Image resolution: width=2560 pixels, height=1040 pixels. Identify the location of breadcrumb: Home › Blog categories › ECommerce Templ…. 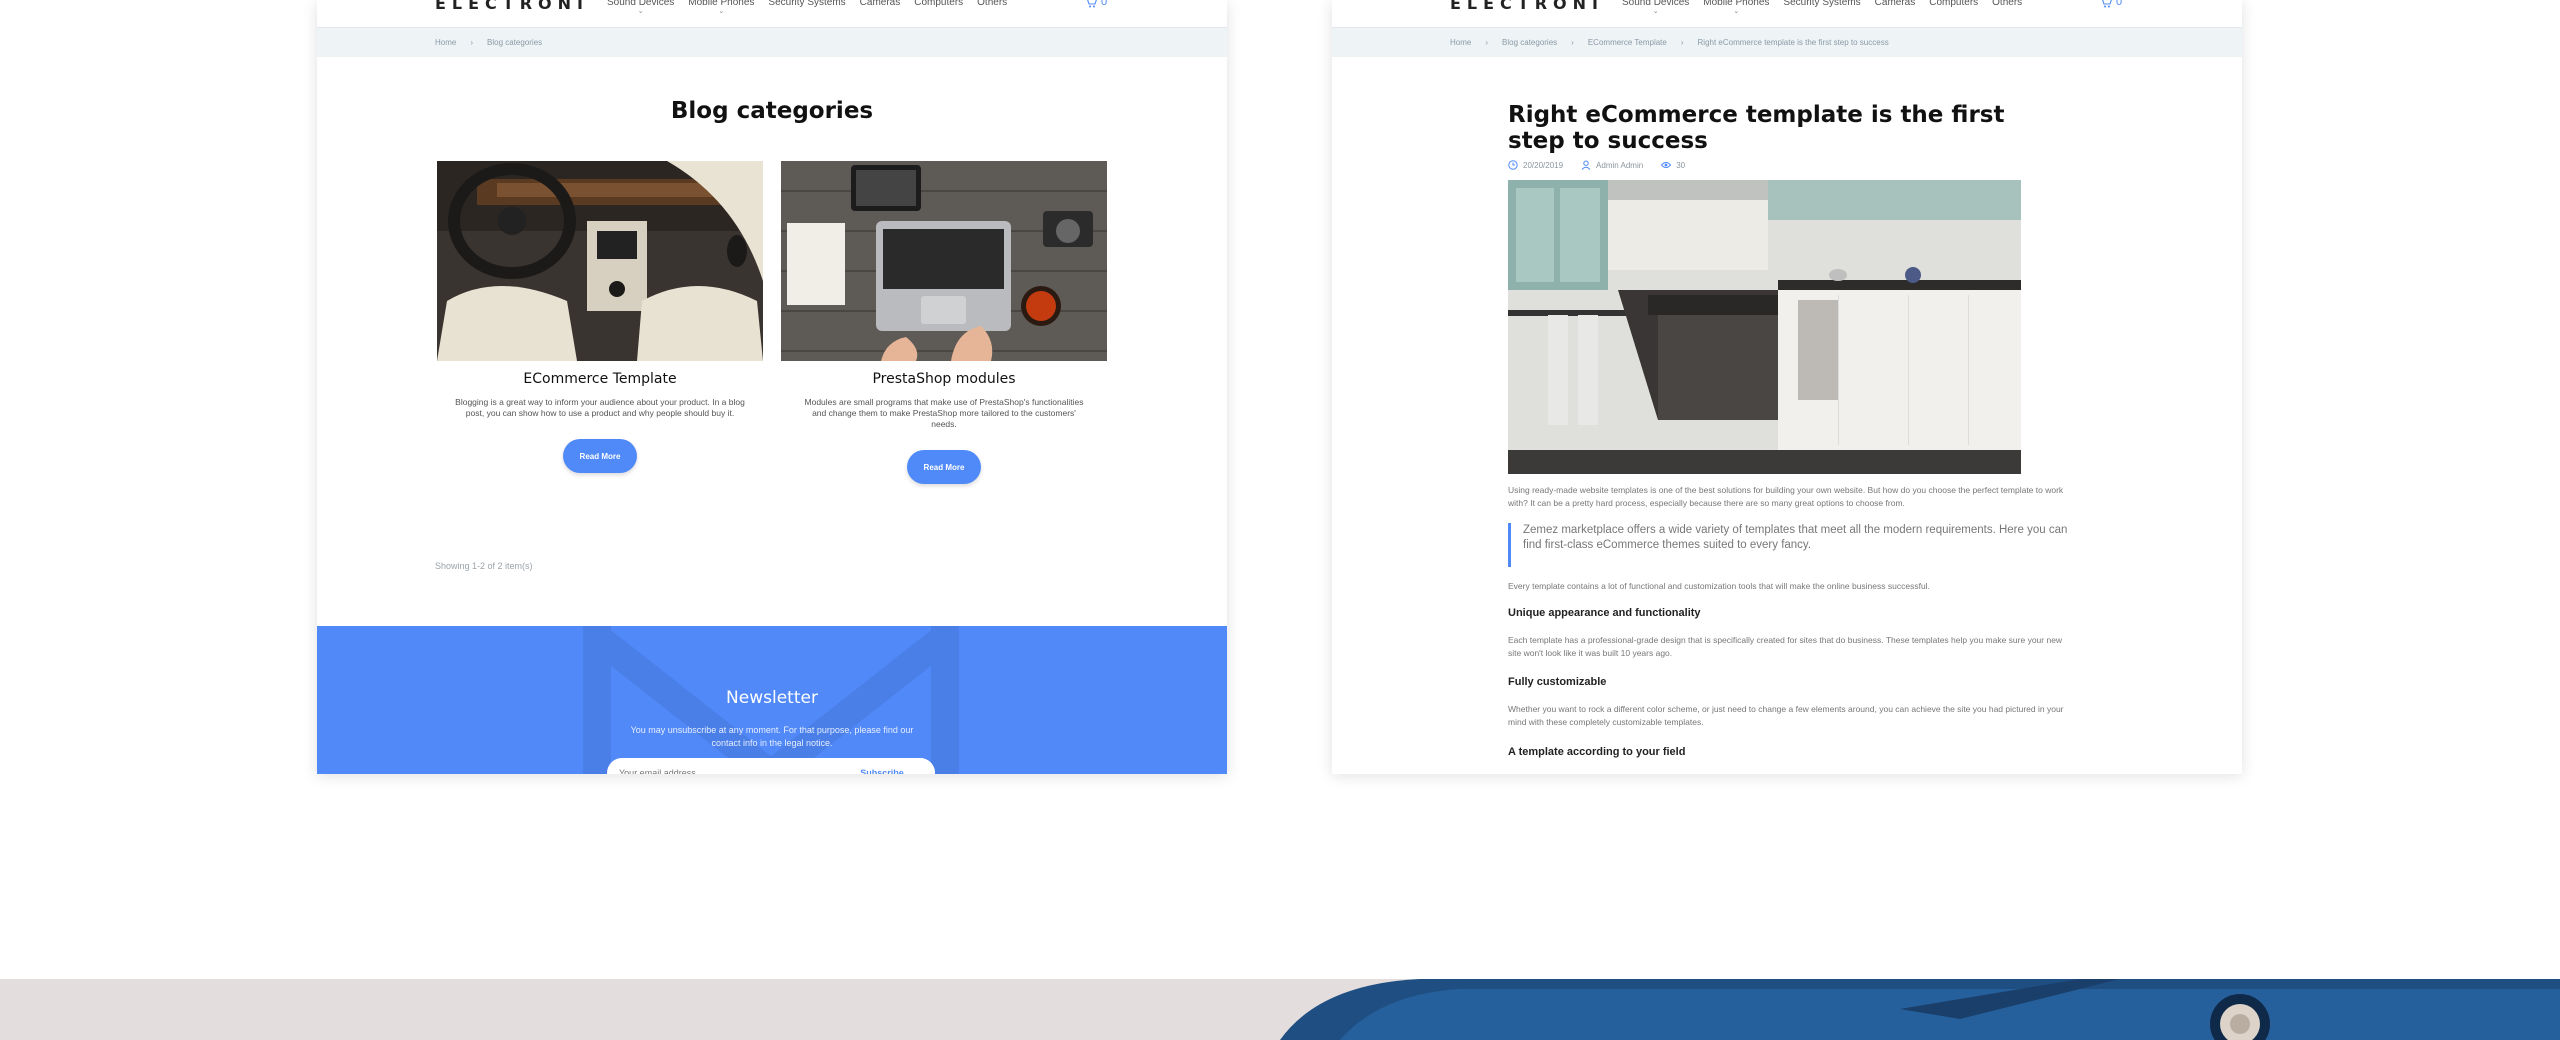
(1787, 42).